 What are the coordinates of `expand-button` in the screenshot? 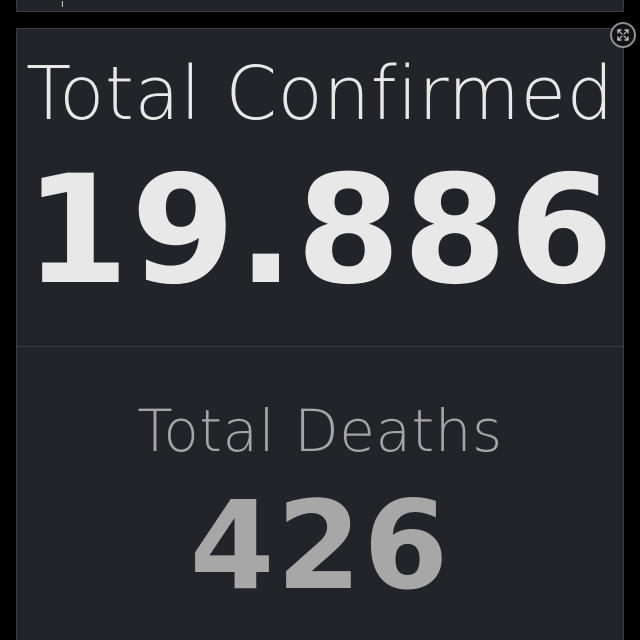 It's located at (623, 35).